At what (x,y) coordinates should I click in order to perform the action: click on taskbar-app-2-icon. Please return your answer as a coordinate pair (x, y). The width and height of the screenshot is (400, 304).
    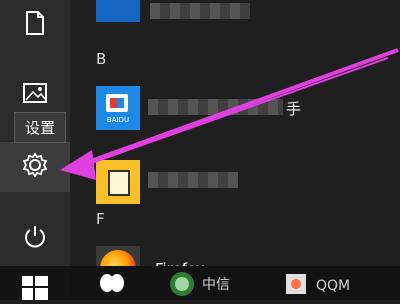
    Looking at the image, I should click on (182, 284).